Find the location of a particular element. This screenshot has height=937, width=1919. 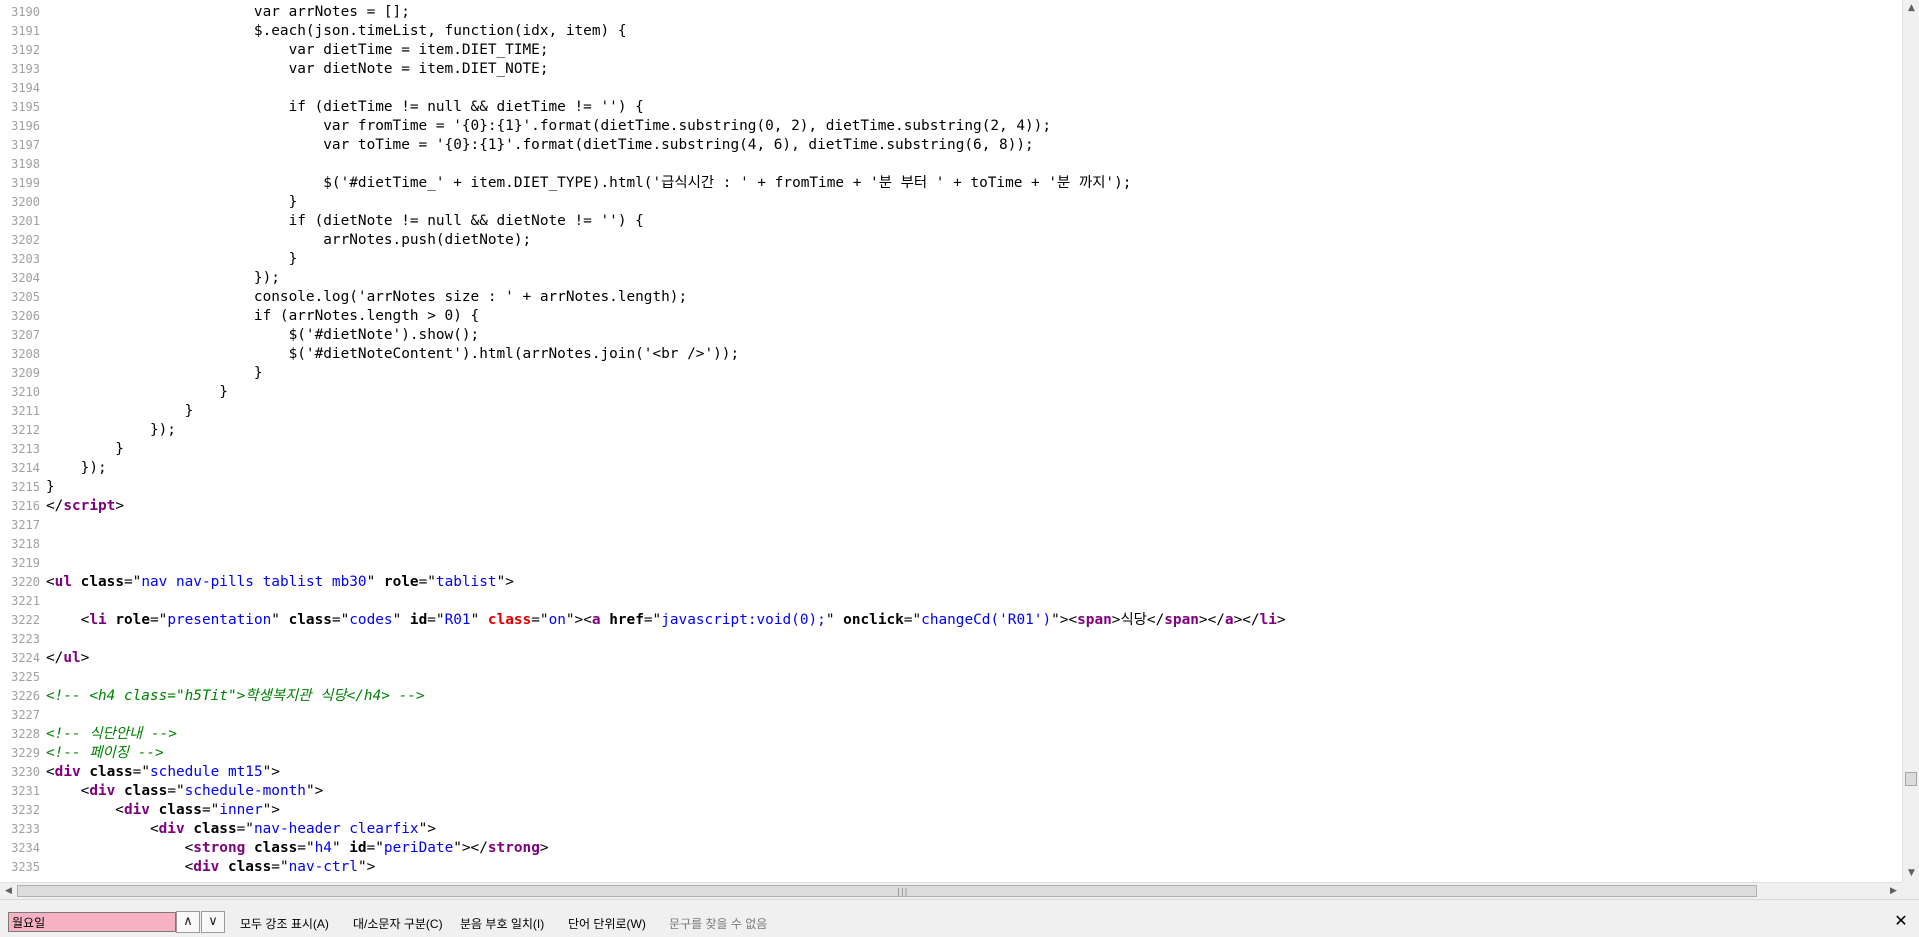

line-number: 3218 is located at coordinates (25, 544).